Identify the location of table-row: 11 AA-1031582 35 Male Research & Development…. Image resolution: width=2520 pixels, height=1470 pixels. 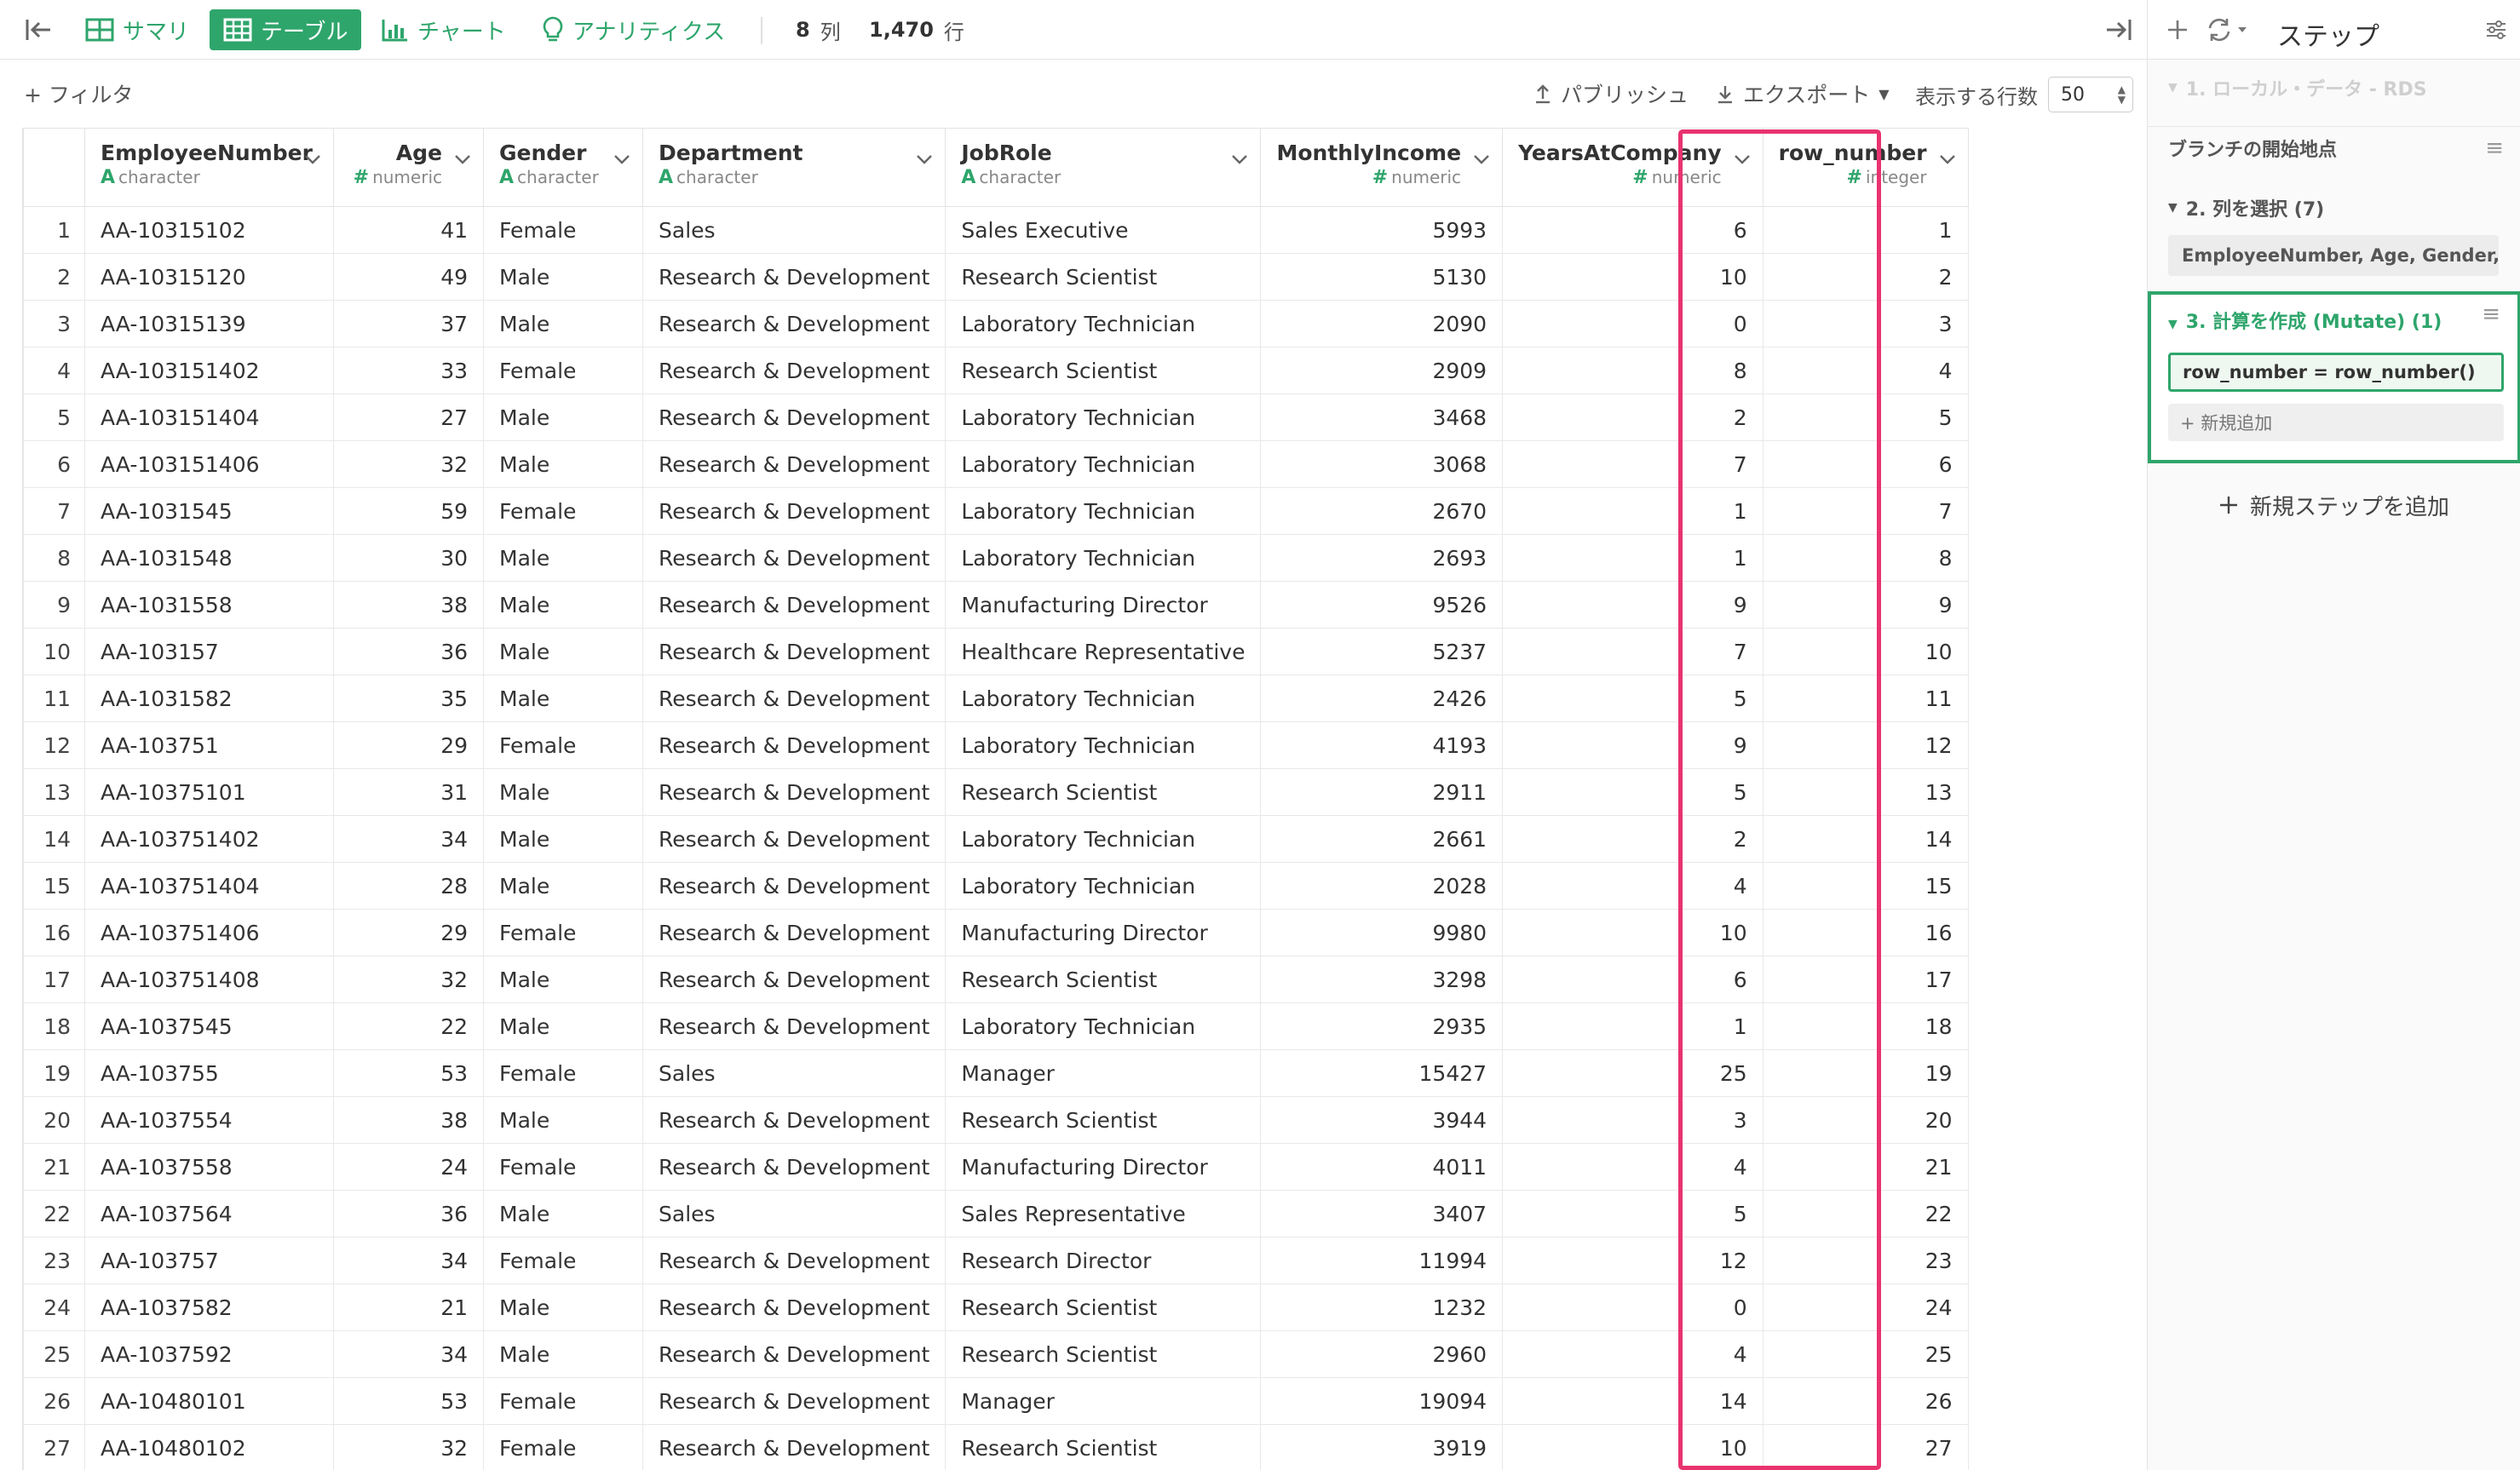
(996, 698).